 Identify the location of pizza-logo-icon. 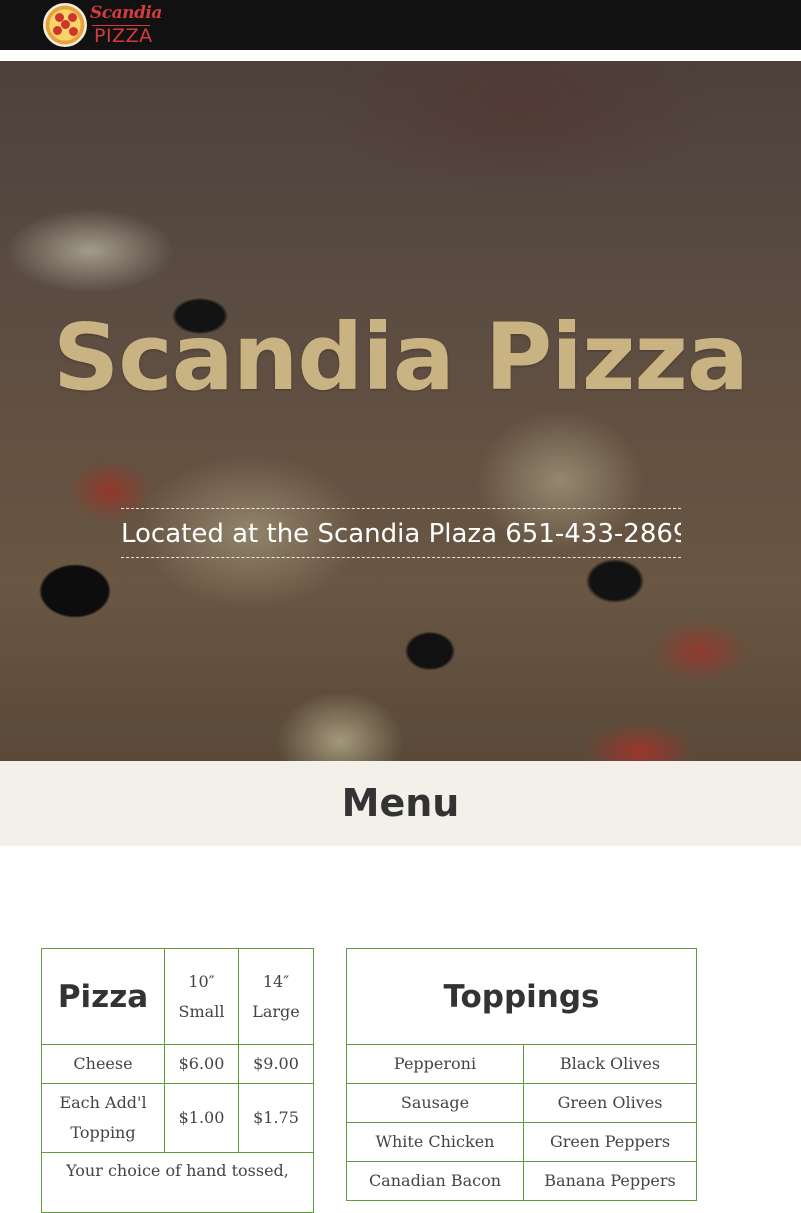
(65, 25).